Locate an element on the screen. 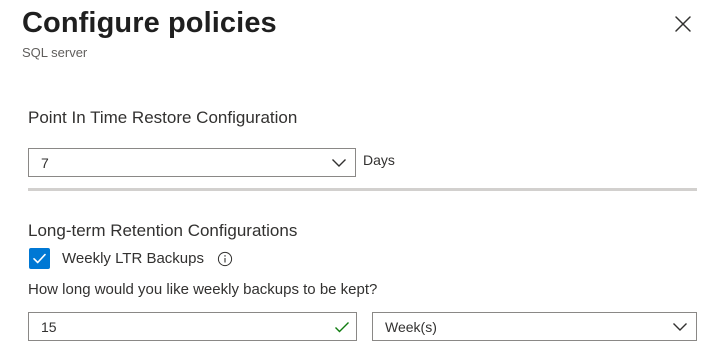  panel-title: Configure policies is located at coordinates (149, 23).